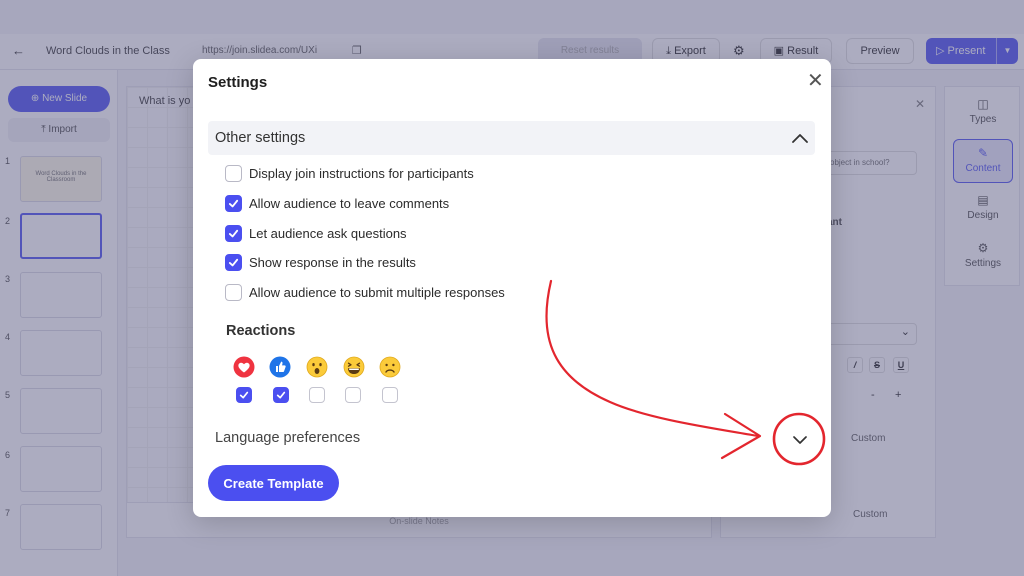 This screenshot has width=1024, height=576. Describe the element at coordinates (244, 367) in the screenshot. I see `heart-icon` at that location.